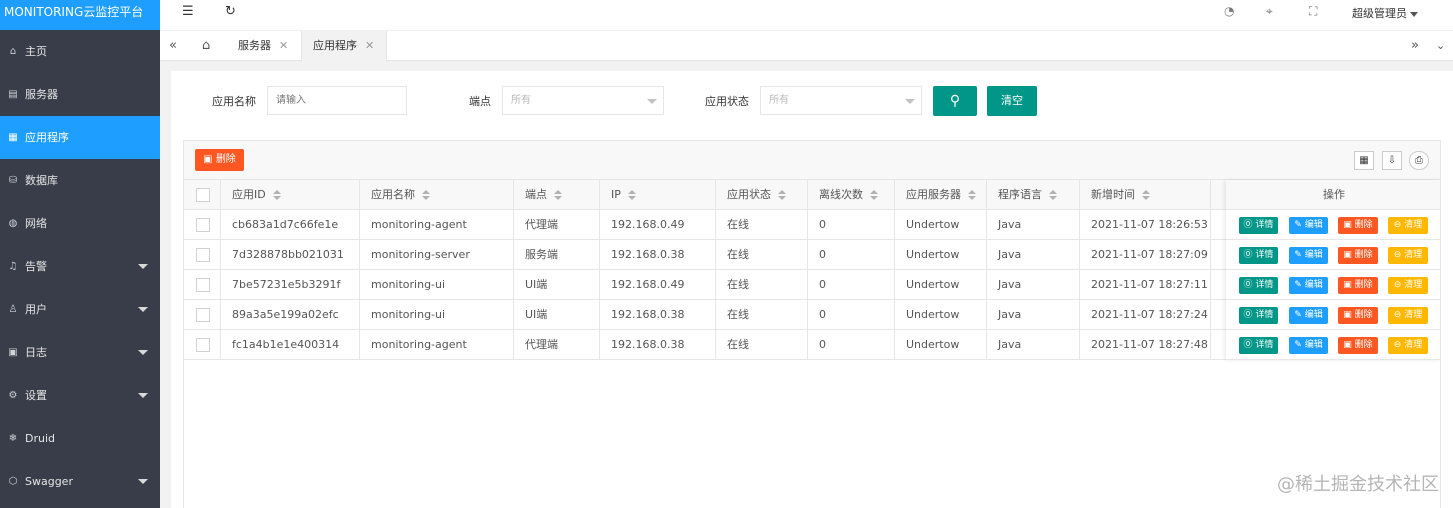  What do you see at coordinates (1229, 11) in the screenshot?
I see `theme-icon: ◔` at bounding box center [1229, 11].